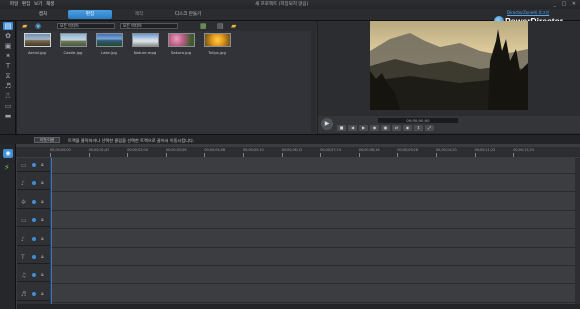 Image resolution: width=580 pixels, height=309 pixels. Describe the element at coordinates (188, 14) in the screenshot. I see `tab-create-disc: 디스크 만들기` at that location.